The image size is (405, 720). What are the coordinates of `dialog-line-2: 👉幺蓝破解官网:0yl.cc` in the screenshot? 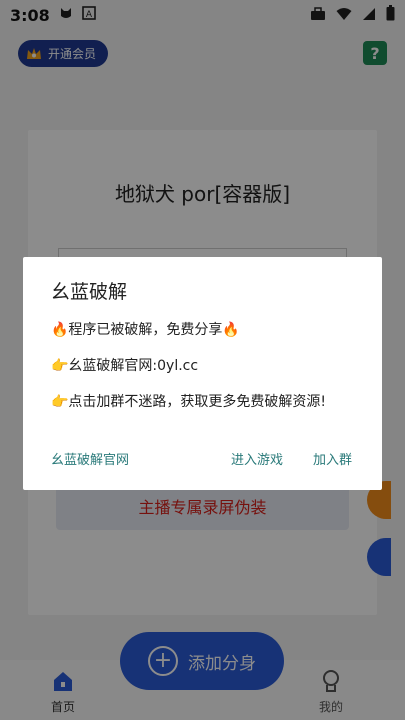 It's located at (125, 366).